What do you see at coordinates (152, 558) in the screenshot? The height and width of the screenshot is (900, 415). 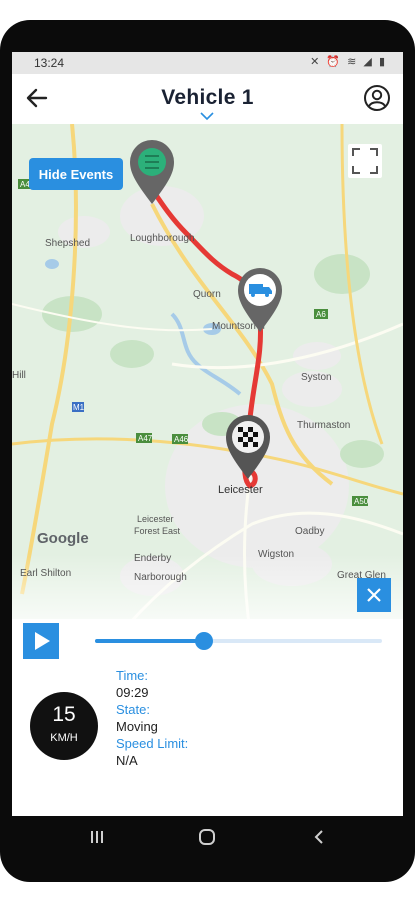 I see `place-enderby: Enderby` at bounding box center [152, 558].